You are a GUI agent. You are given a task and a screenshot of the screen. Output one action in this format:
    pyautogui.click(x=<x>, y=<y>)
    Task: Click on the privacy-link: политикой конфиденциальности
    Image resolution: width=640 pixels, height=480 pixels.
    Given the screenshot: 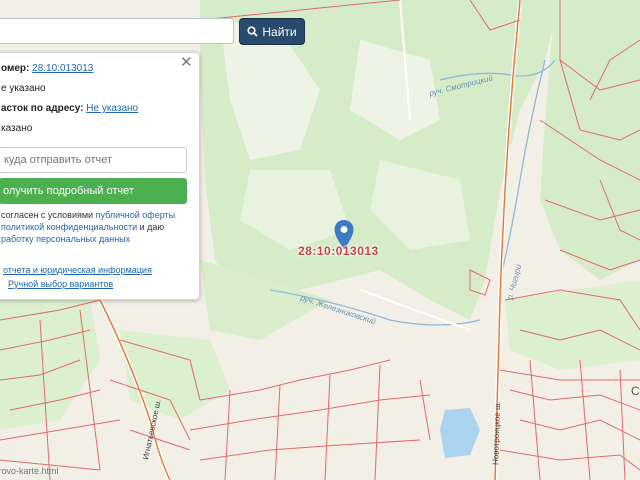 What is the action you would take?
    pyautogui.click(x=69, y=227)
    